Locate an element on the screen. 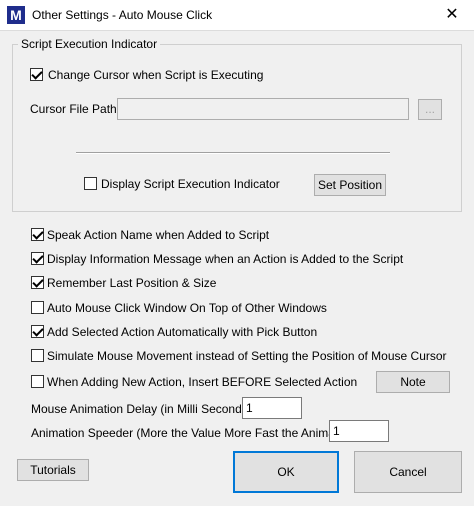  change-cursor-label: Change Cursor when Script is Executing is located at coordinates (155, 75).